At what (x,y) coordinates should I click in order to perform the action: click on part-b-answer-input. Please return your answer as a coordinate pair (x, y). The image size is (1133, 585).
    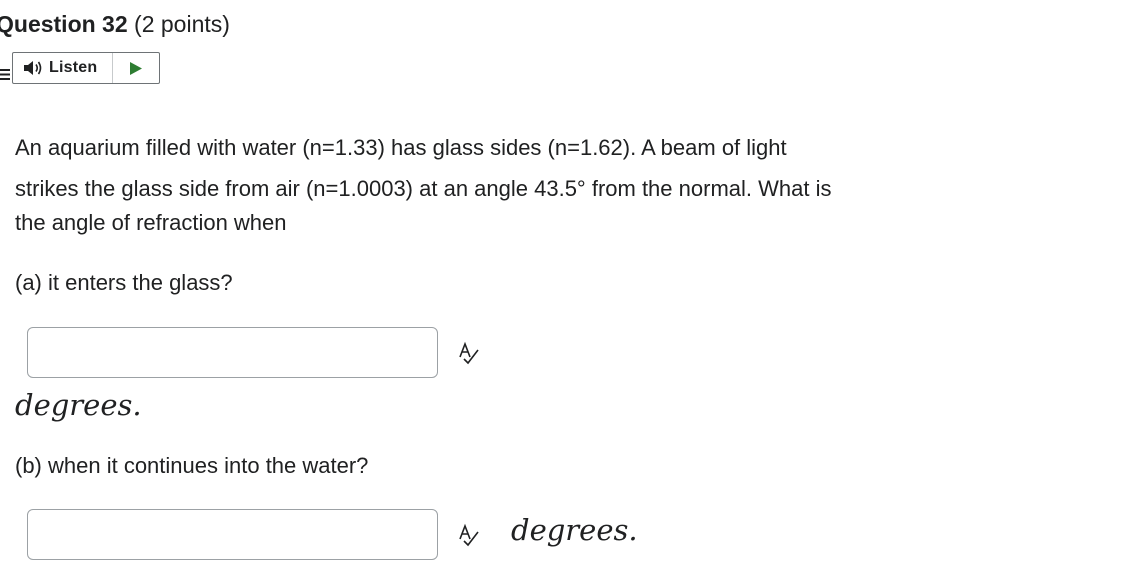
    Looking at the image, I should click on (232, 534).